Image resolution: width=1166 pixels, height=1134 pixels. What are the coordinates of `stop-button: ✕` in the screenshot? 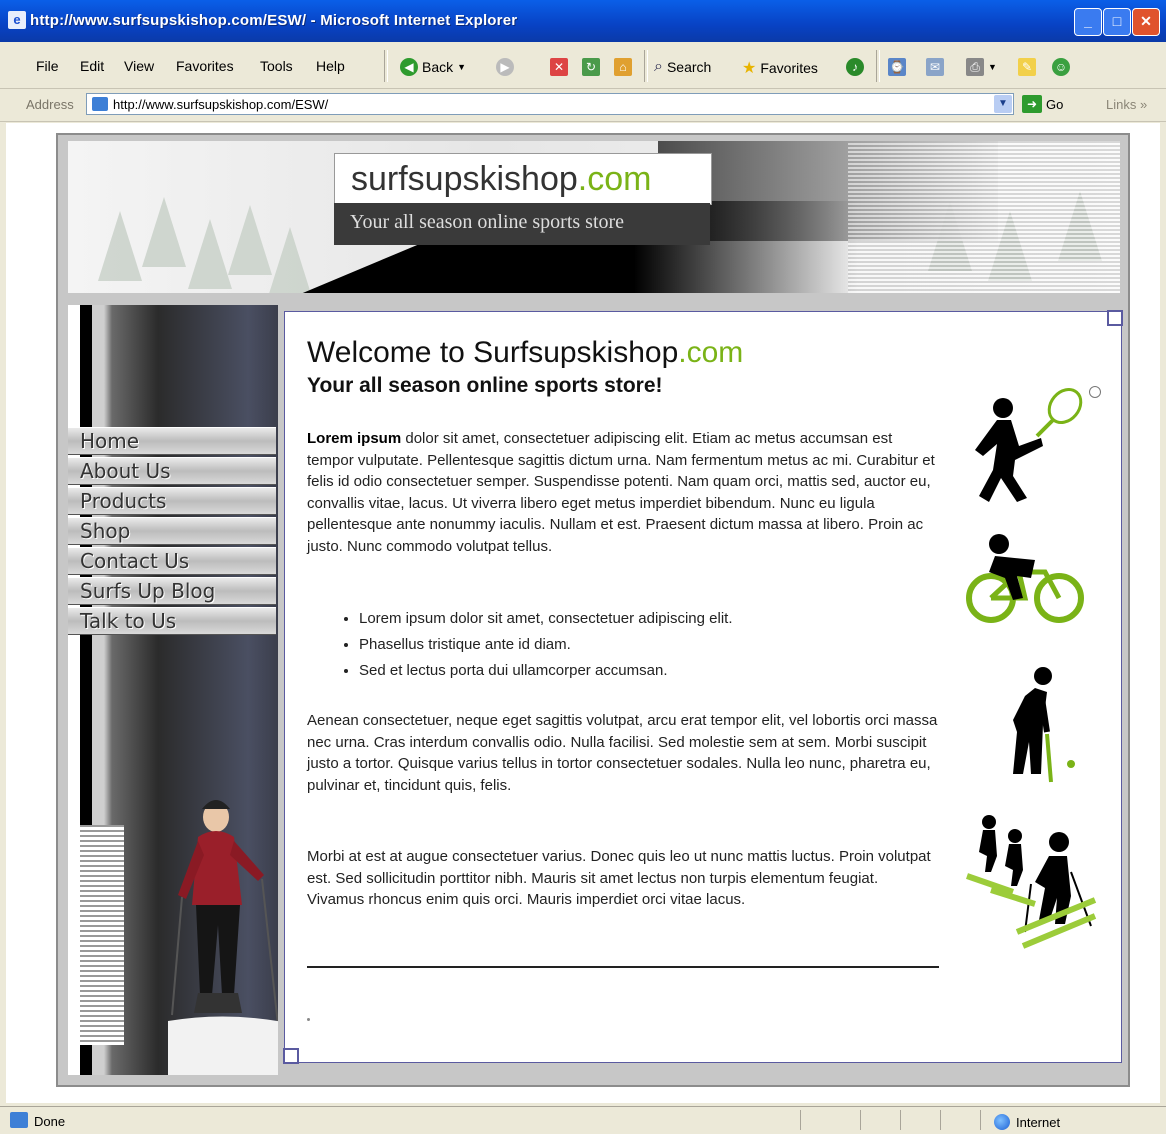 It's located at (559, 67).